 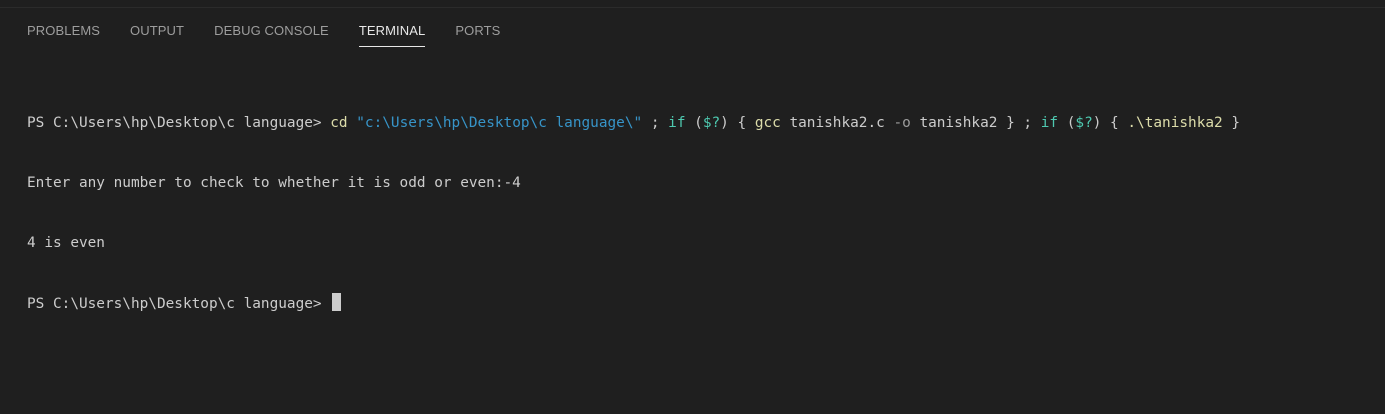 I want to click on terminal-prompt: PS C:\Users\hp\Desktop\c language>, so click(x=179, y=123).